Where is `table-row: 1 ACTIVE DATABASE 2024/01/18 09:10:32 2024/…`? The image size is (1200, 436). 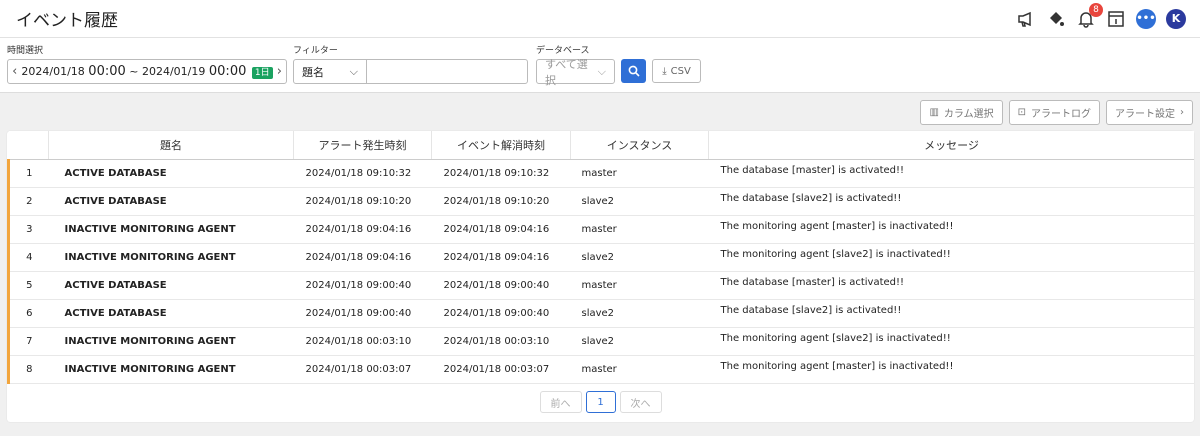
table-row: 1 ACTIVE DATABASE 2024/01/18 09:10:32 2024/… is located at coordinates (600, 173).